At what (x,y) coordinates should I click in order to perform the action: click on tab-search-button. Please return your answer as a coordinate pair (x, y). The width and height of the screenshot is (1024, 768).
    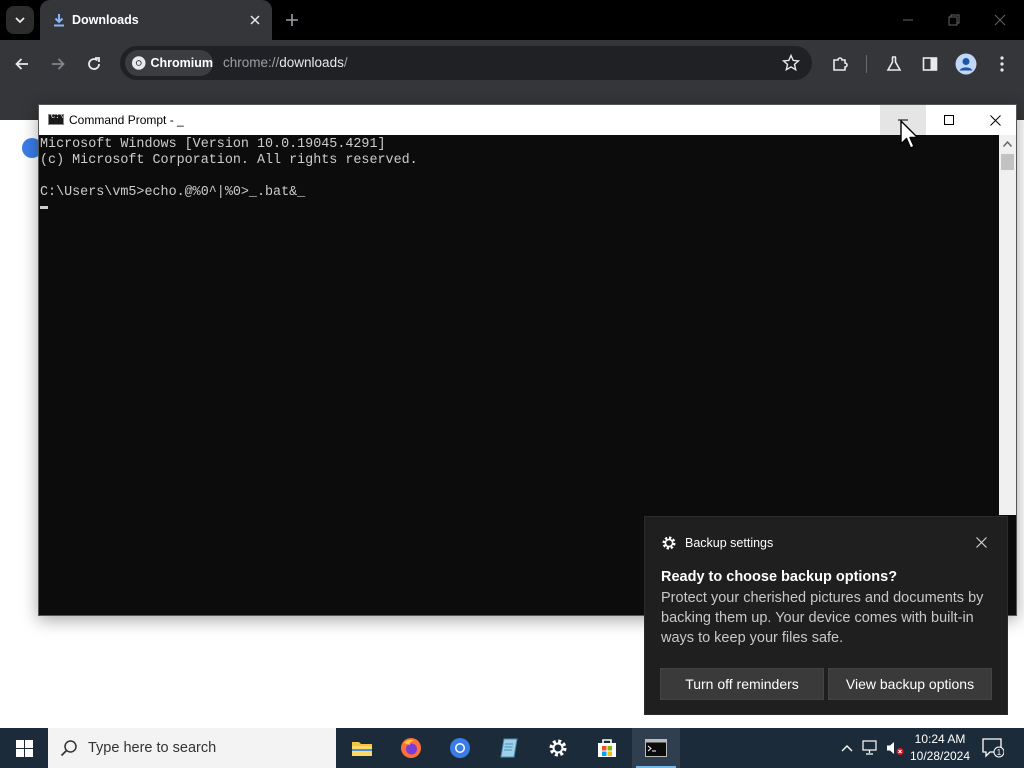
    Looking at the image, I should click on (20, 20).